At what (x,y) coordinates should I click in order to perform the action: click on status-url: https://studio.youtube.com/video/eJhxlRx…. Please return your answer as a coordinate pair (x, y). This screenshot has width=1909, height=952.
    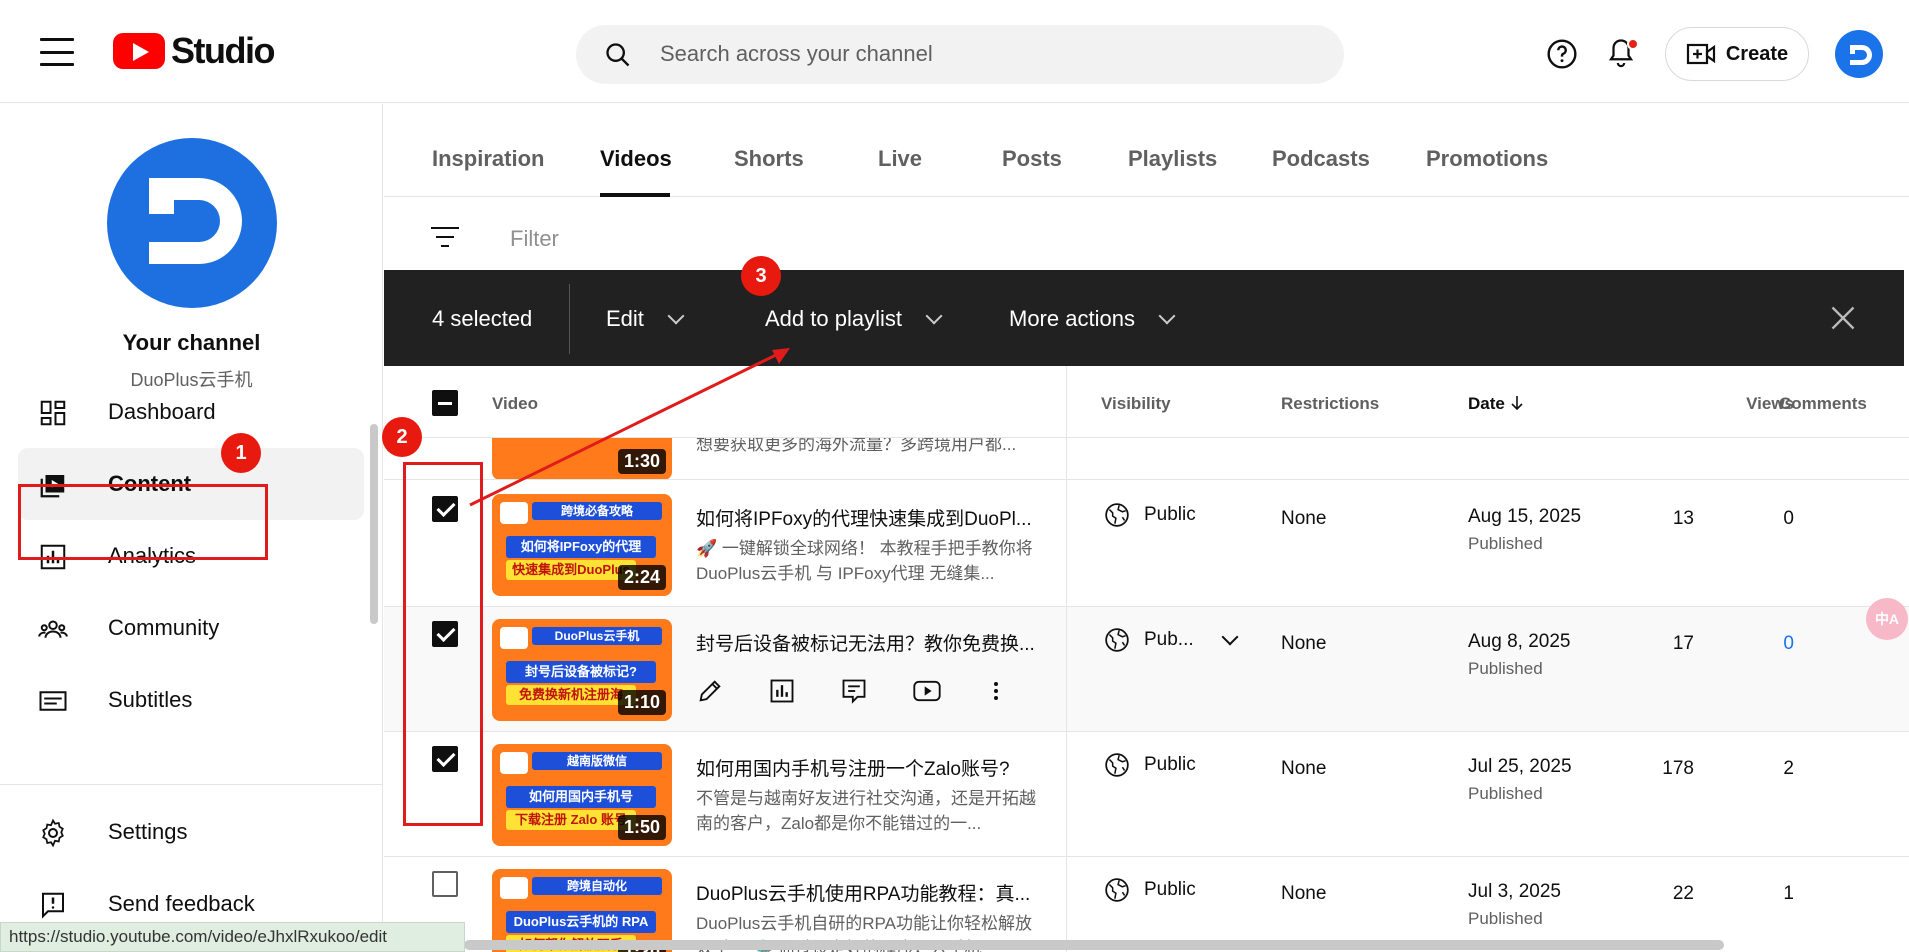
    Looking at the image, I should click on (232, 937).